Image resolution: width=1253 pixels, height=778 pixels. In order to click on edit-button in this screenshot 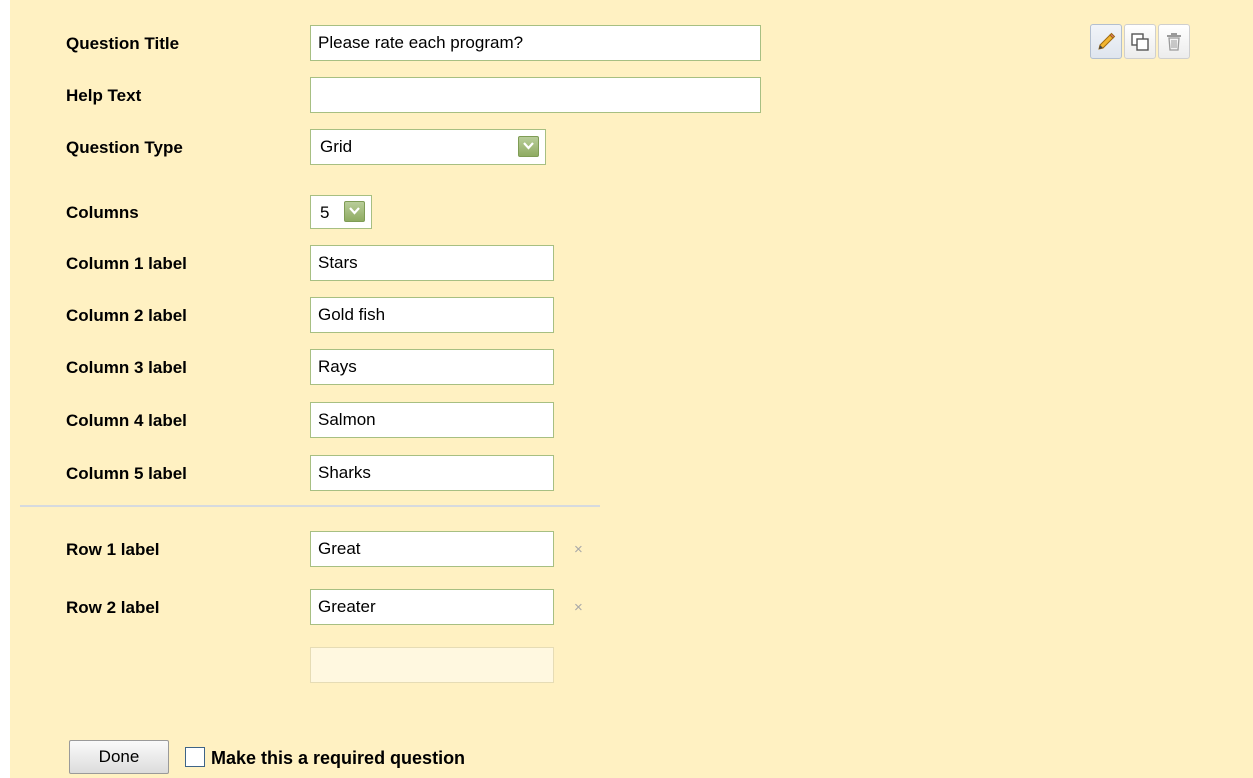, I will do `click(1106, 41)`.